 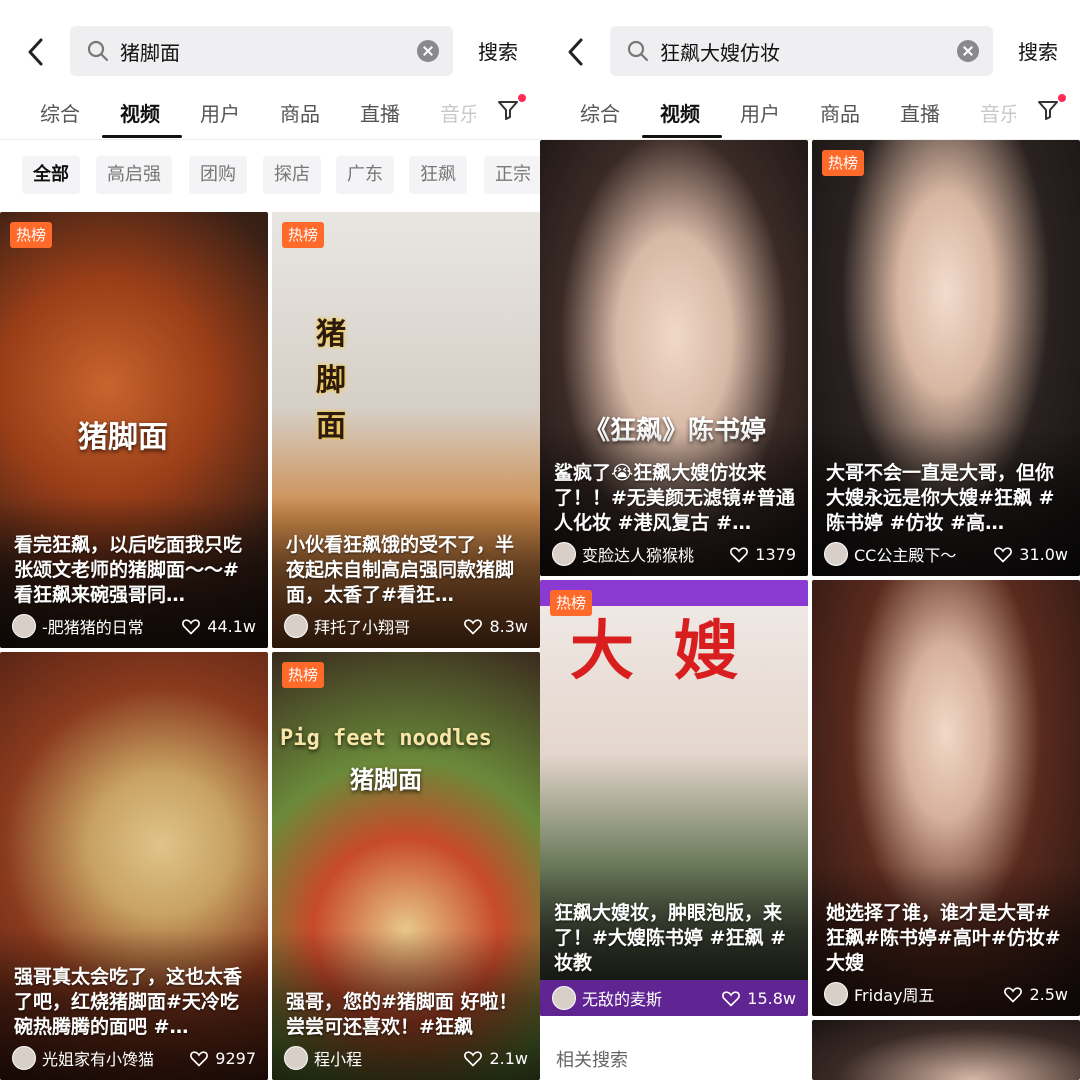 I want to click on like-count: 9297, so click(x=235, y=1058).